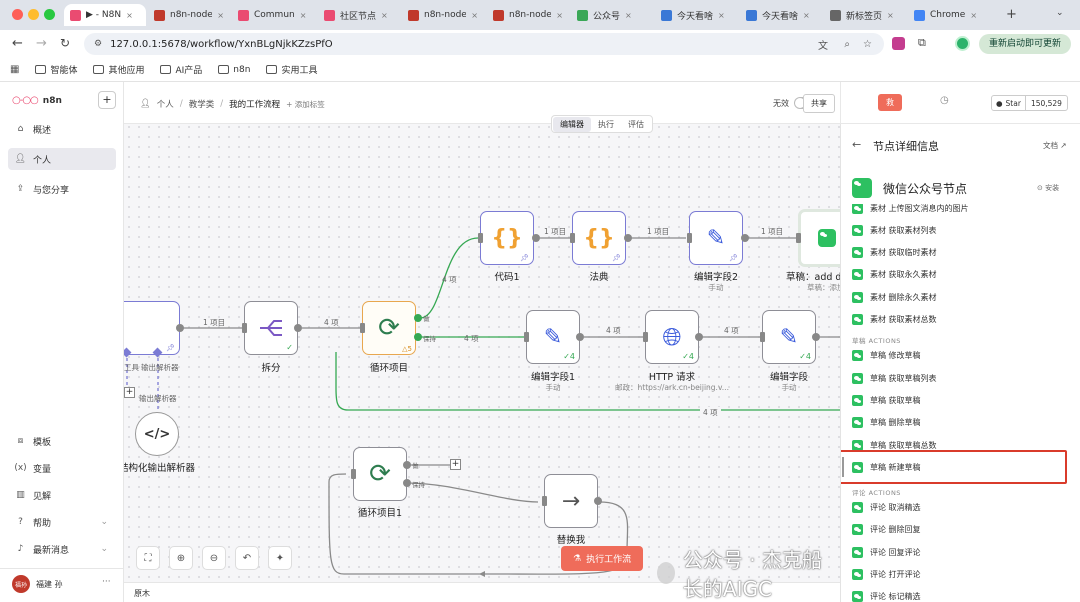  Describe the element at coordinates (56, 69) in the screenshot. I see `bookmark-folder: 智能体` at that location.